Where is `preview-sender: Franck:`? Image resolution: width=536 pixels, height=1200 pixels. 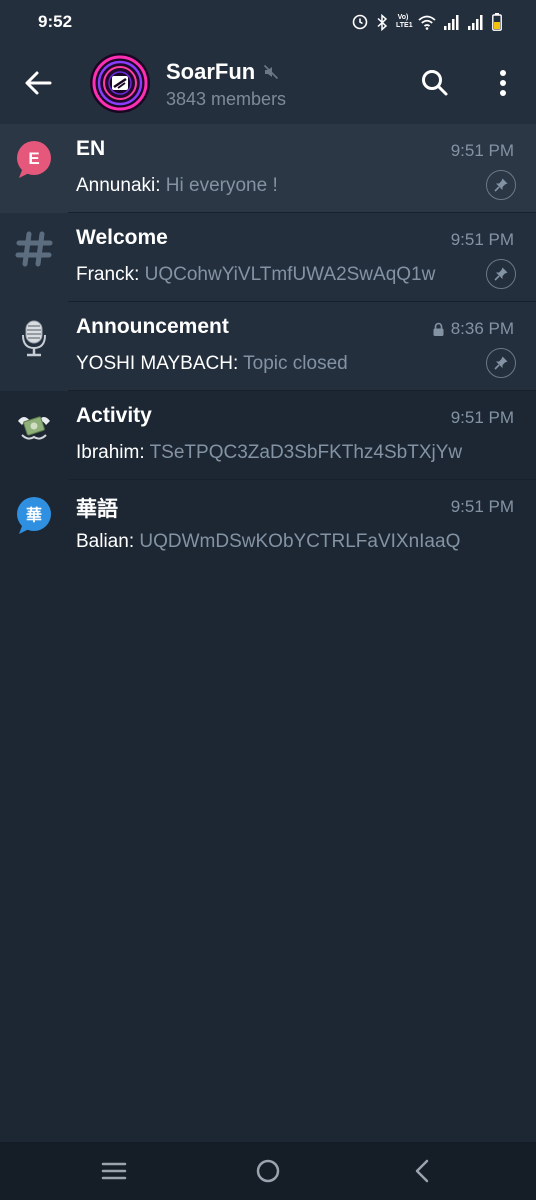
preview-sender: Franck: is located at coordinates (108, 274).